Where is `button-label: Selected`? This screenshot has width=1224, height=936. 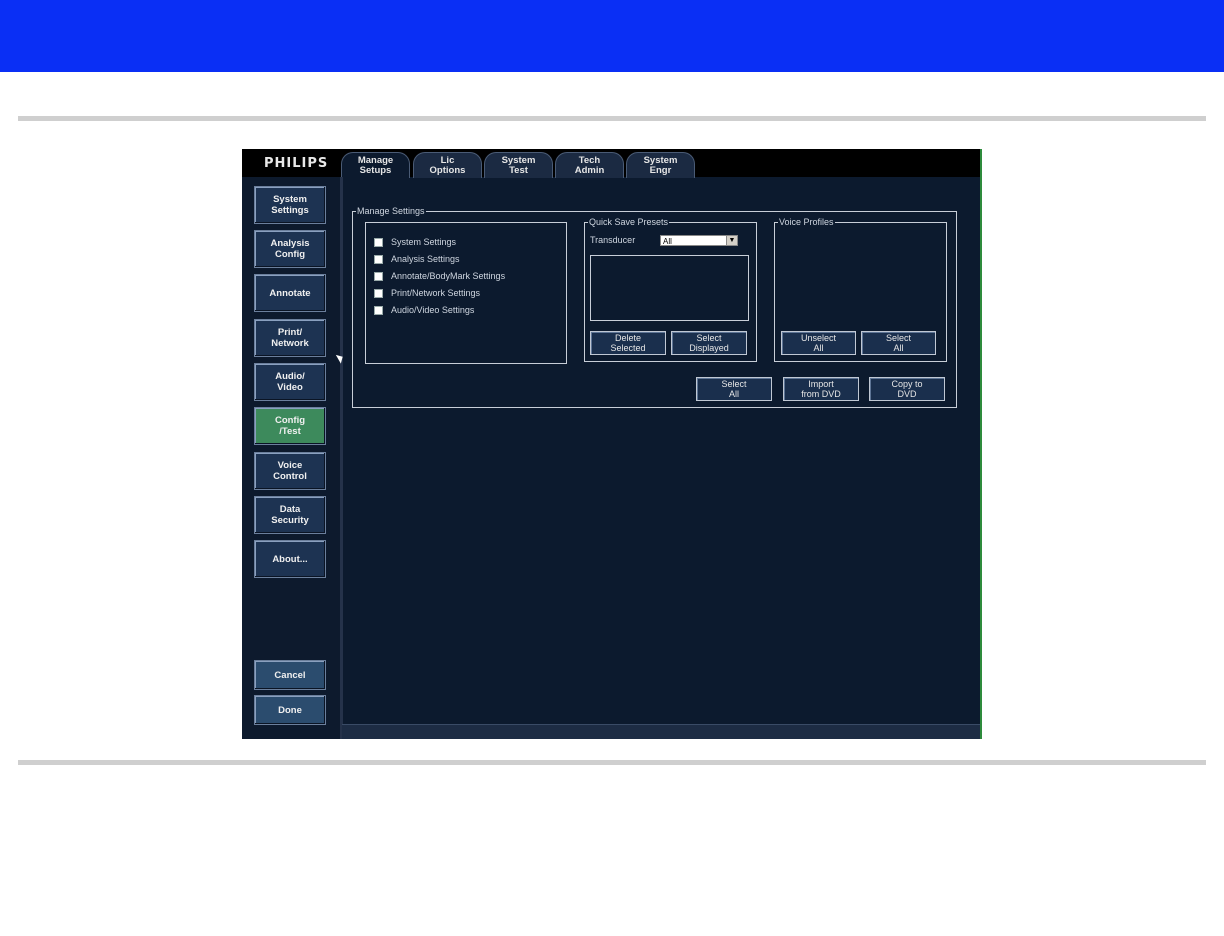 button-label: Selected is located at coordinates (628, 348).